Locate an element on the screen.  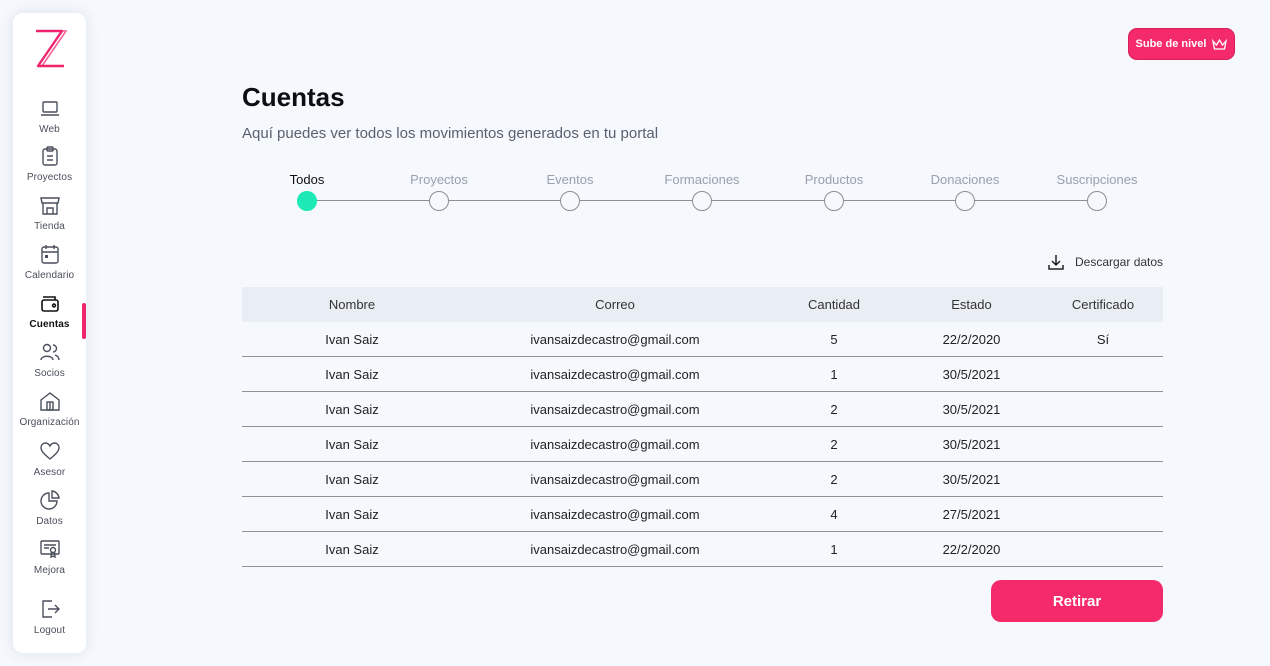
step-eventos: Eventos is located at coordinates (570, 190).